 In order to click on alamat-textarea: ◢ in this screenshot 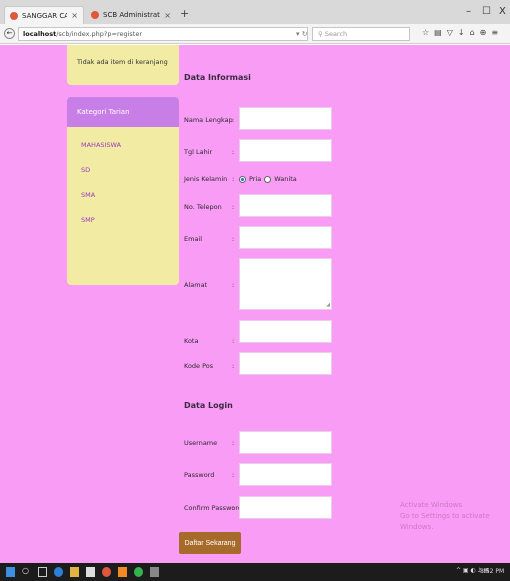, I will do `click(285, 284)`.